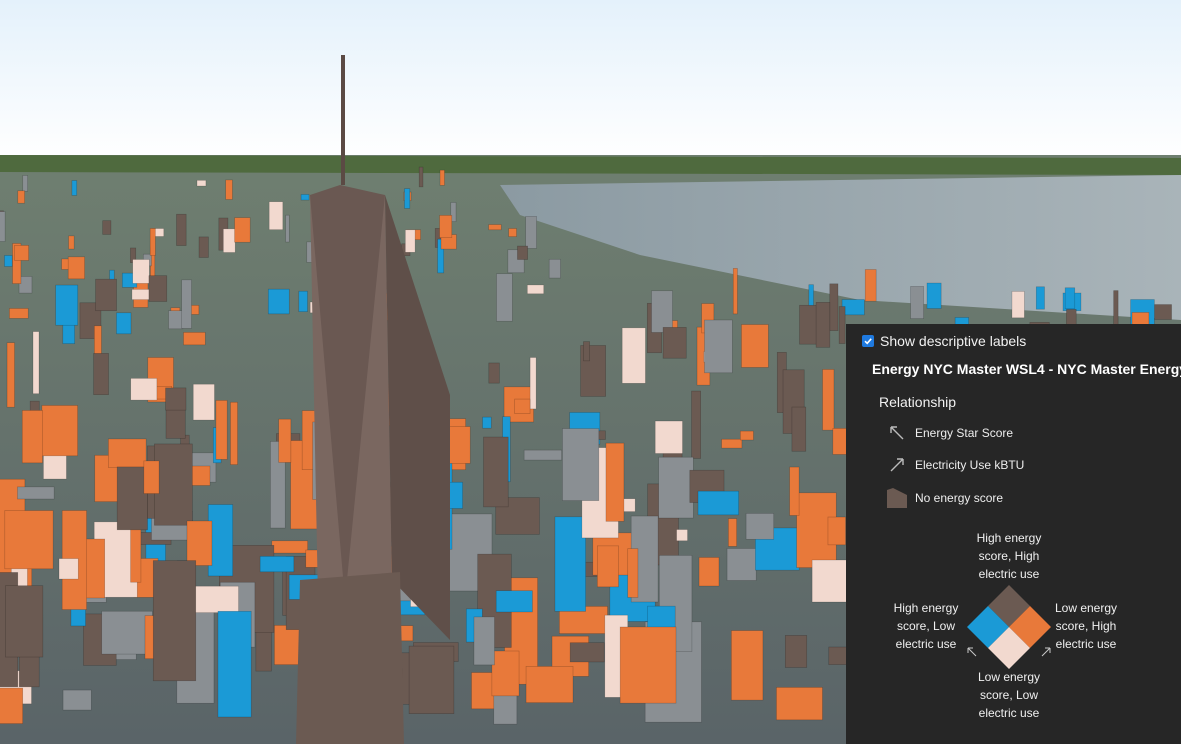 This screenshot has height=744, width=1181. Describe the element at coordinates (926, 626) in the screenshot. I see `corner-label-left: High energy score, Low electric use` at that location.